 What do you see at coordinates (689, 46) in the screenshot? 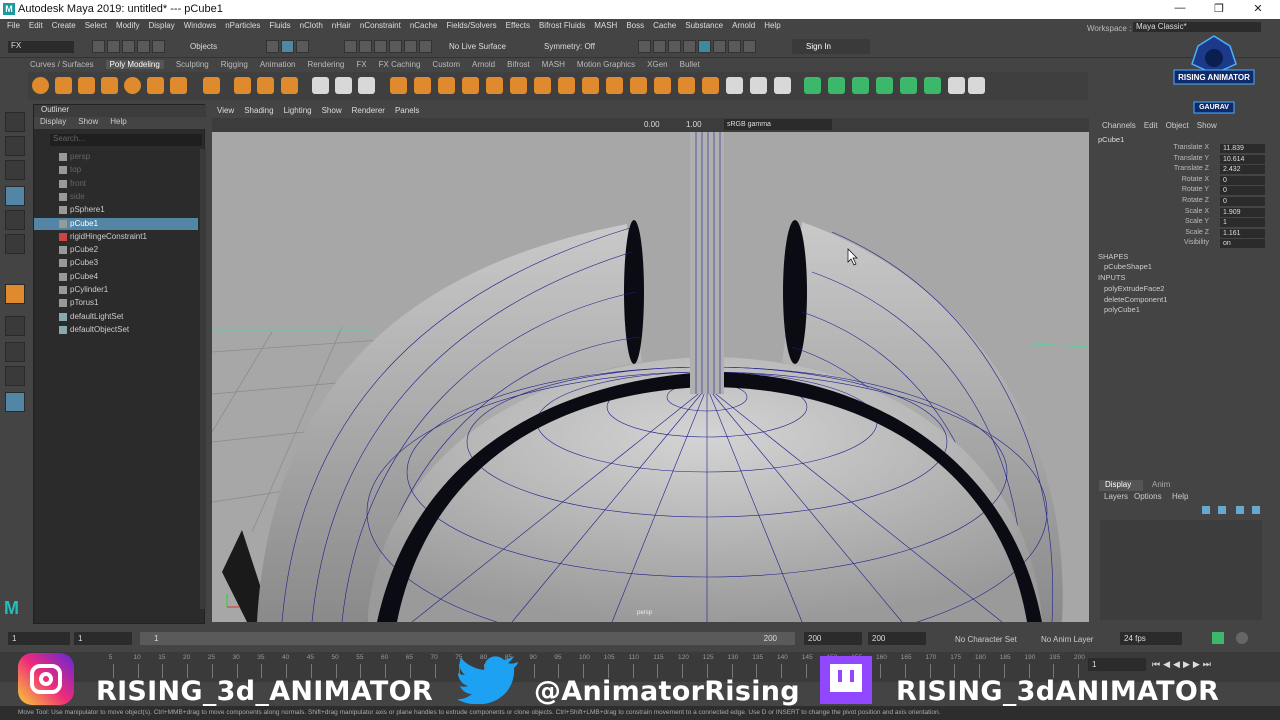
I see `render-settings-icon` at bounding box center [689, 46].